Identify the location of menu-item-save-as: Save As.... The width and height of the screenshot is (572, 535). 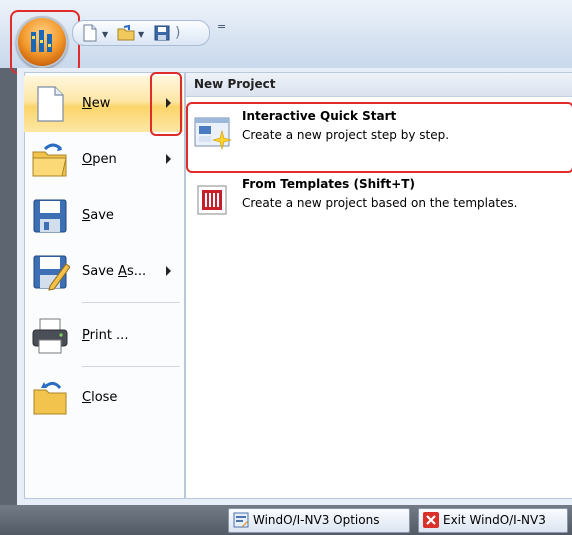
(103, 272).